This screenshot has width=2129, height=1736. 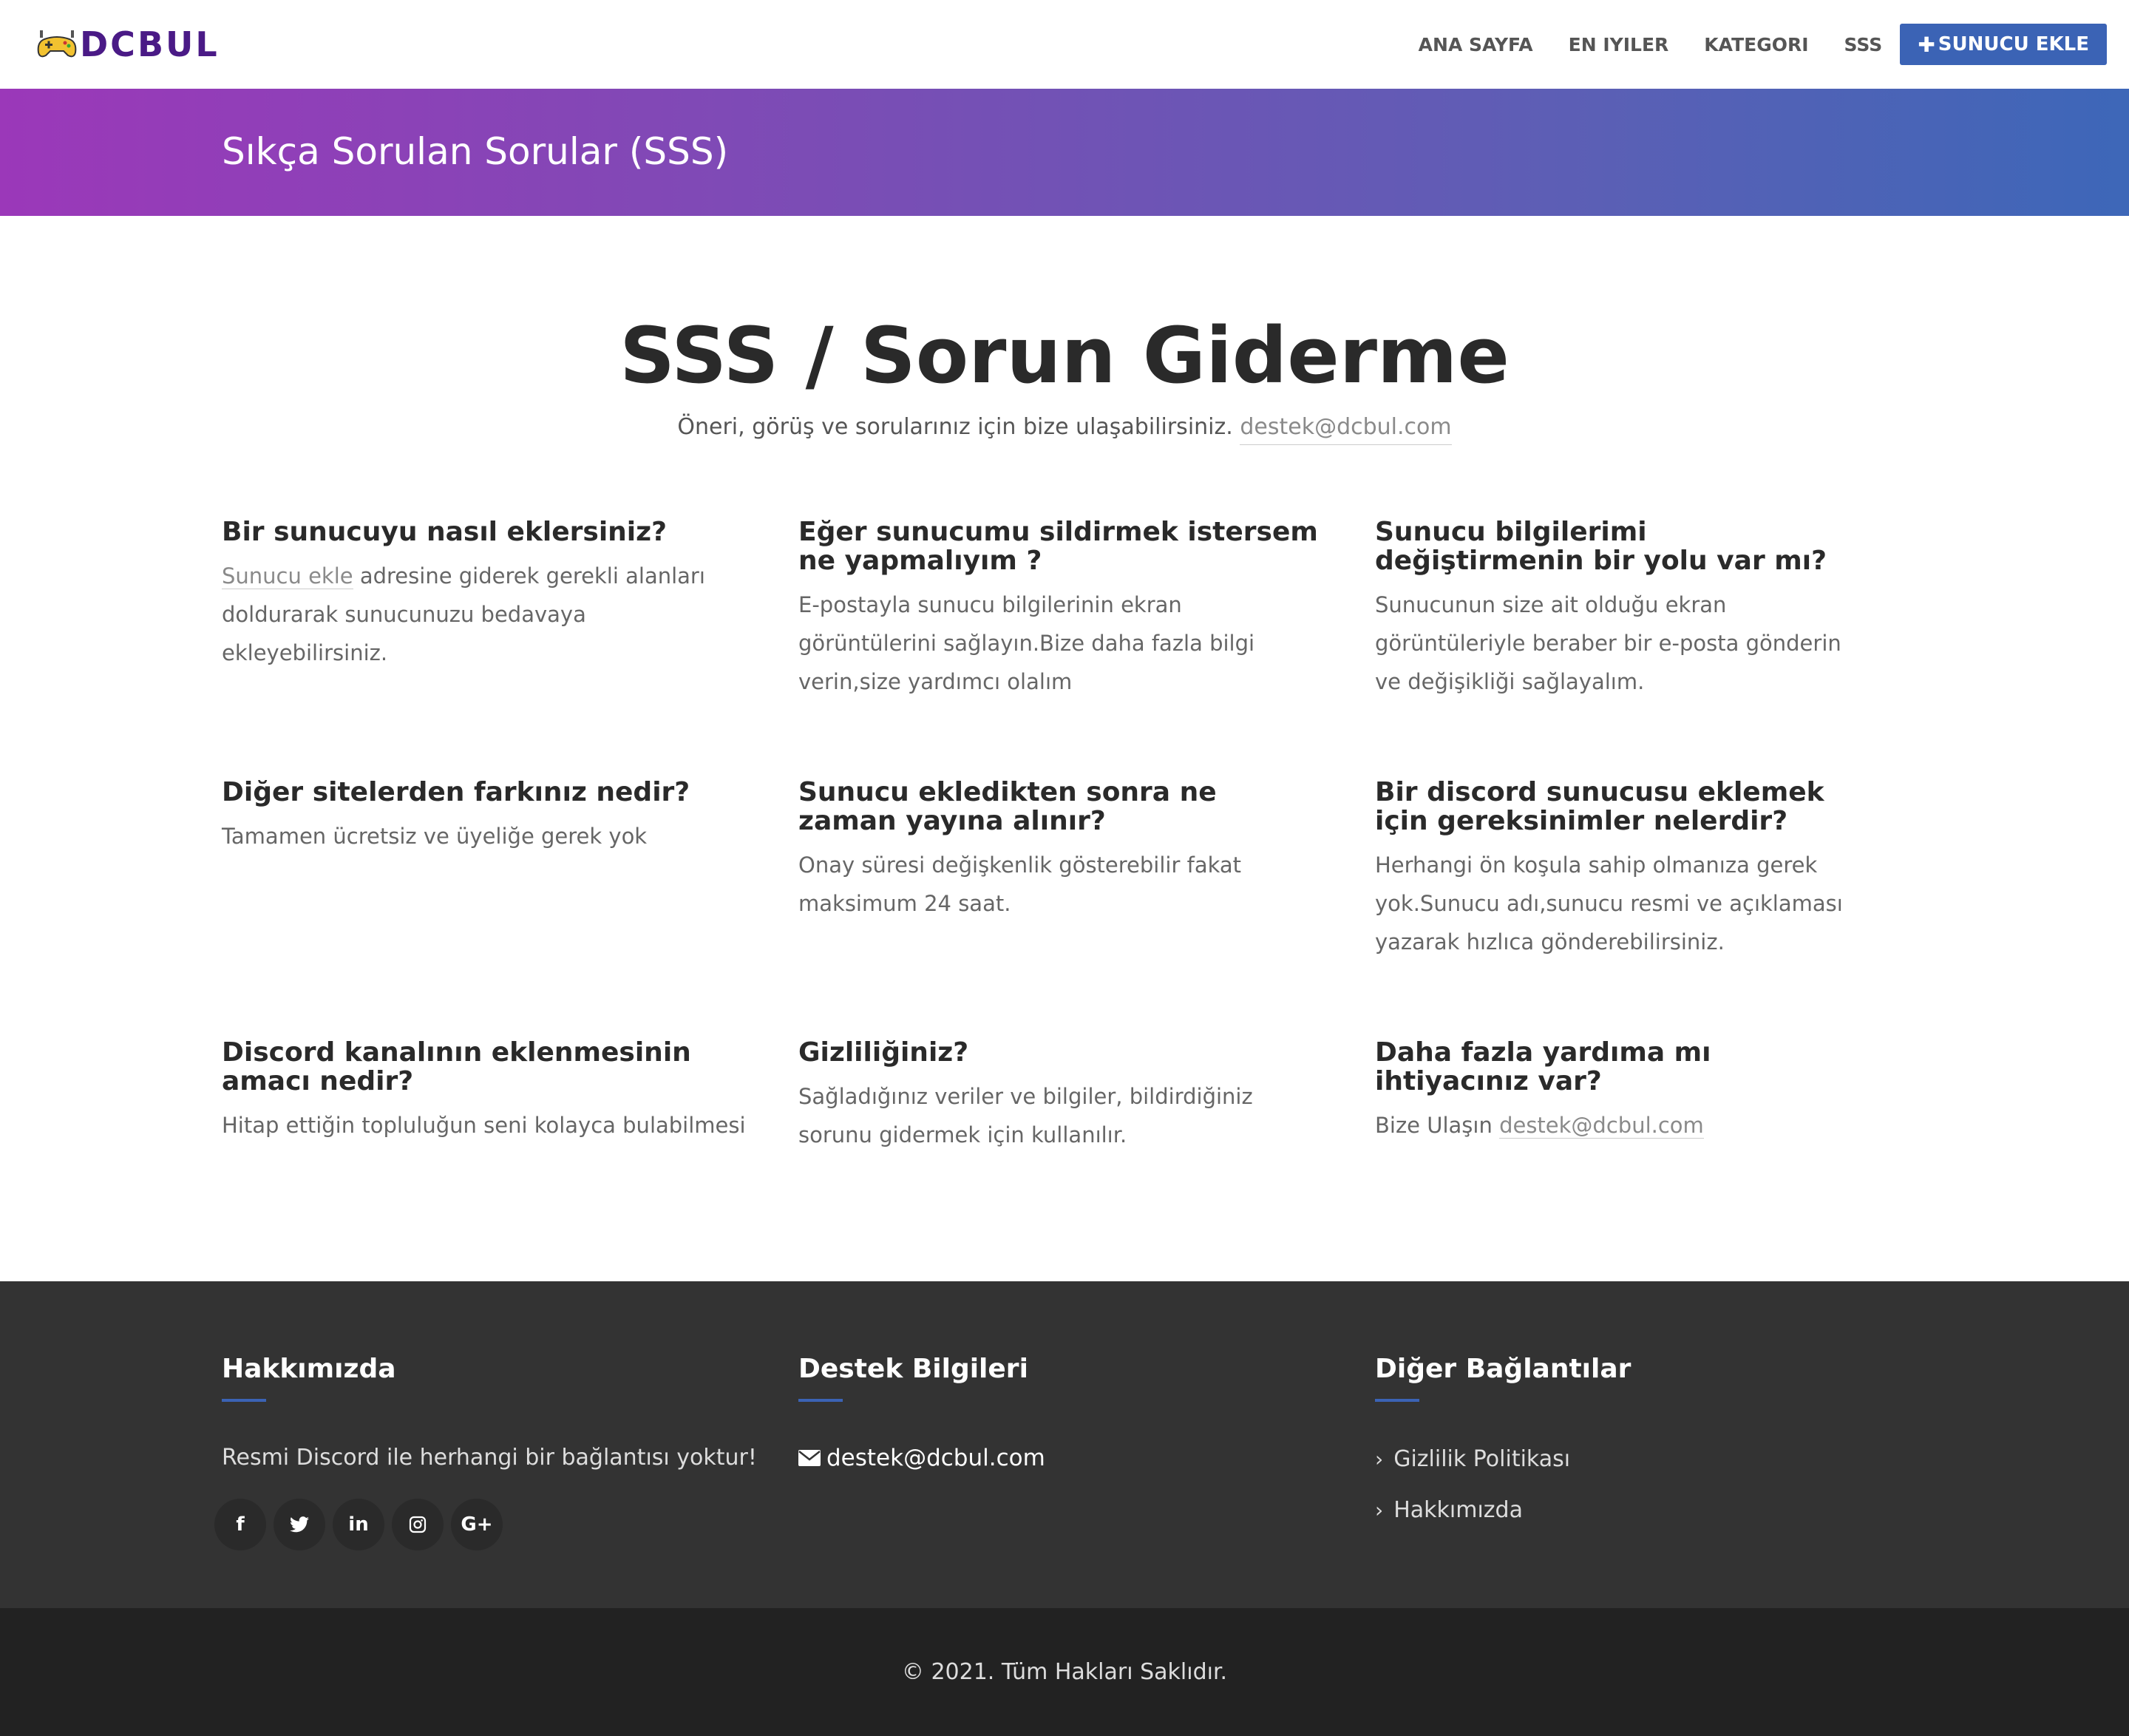 I want to click on social-links: f in G+, so click(x=486, y=1524).